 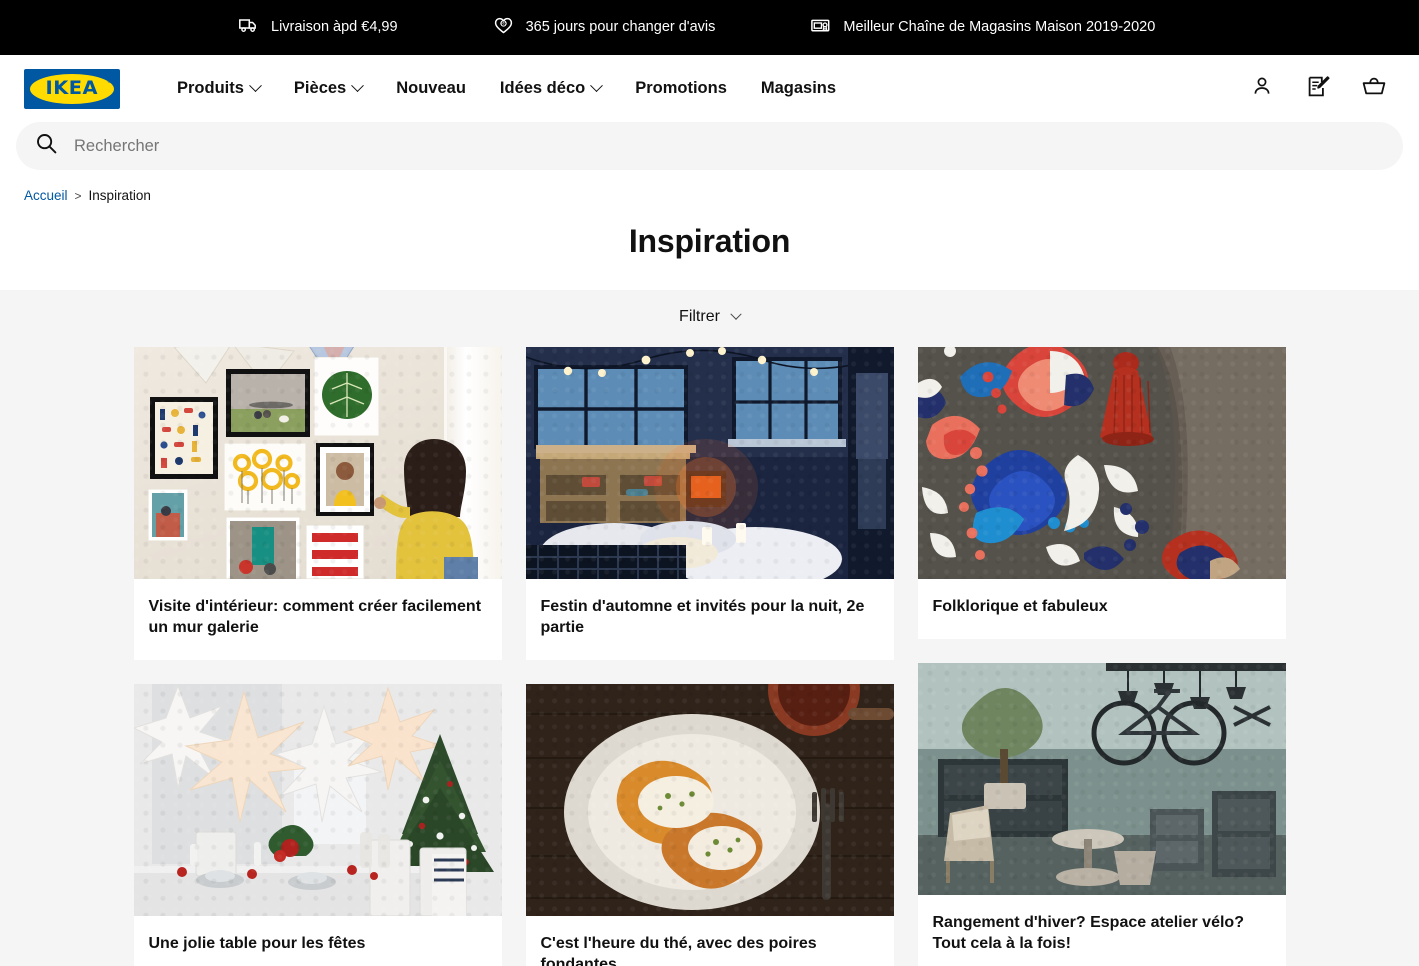 I want to click on nav-label-promotions: Promotions, so click(x=681, y=88).